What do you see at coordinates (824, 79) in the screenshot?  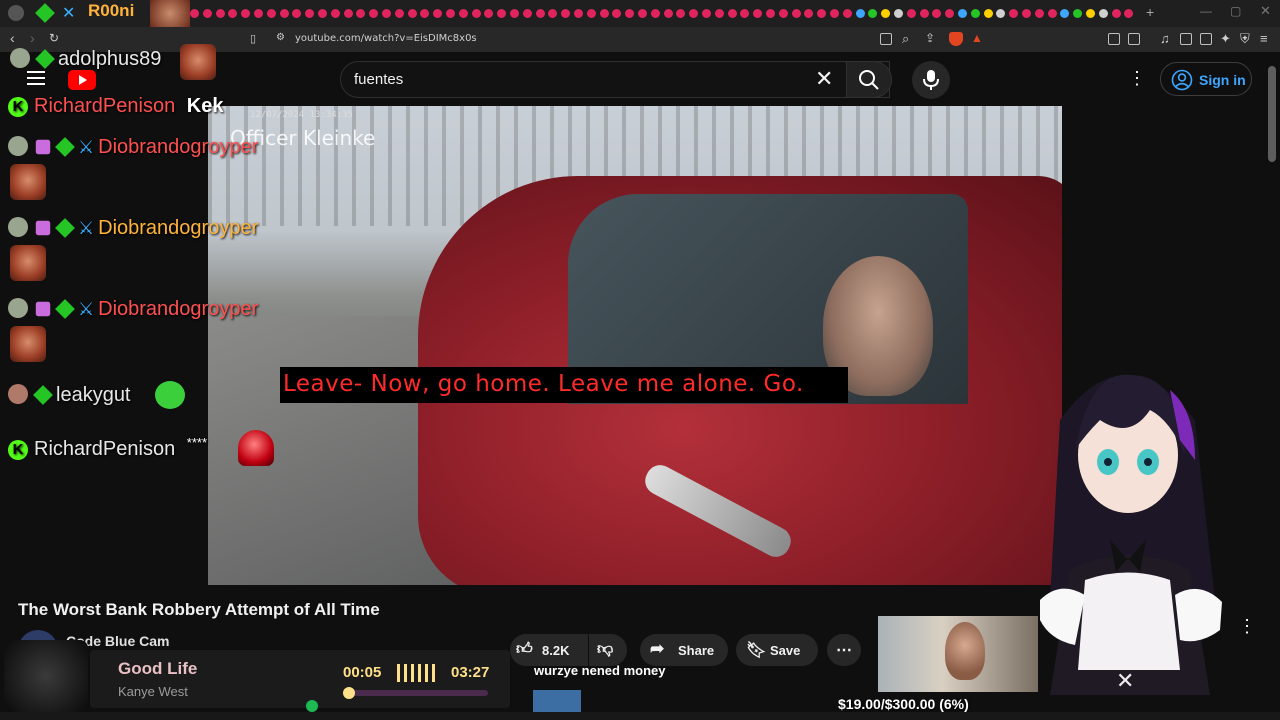 I see `clear-search-icon: ✕` at bounding box center [824, 79].